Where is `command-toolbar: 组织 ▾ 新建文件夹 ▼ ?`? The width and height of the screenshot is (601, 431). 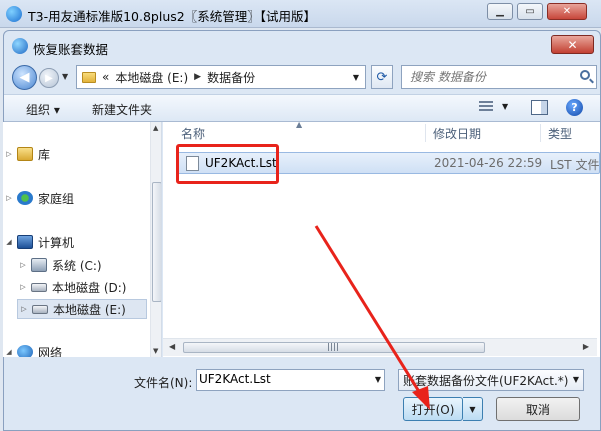
command-toolbar: 组织 ▾ 新建文件夹 ▼ ? is located at coordinates (302, 108).